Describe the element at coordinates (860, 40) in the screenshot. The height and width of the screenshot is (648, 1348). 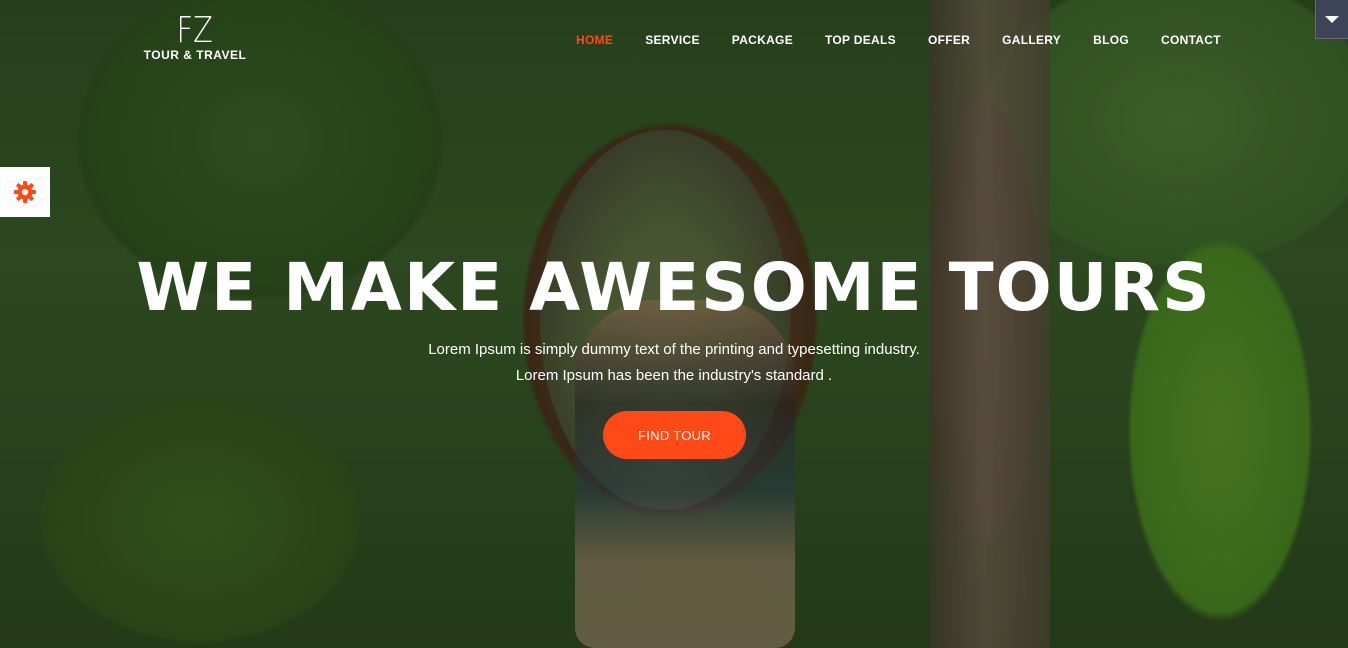
I see `nav-item-top-deals: TOP DEALS` at that location.